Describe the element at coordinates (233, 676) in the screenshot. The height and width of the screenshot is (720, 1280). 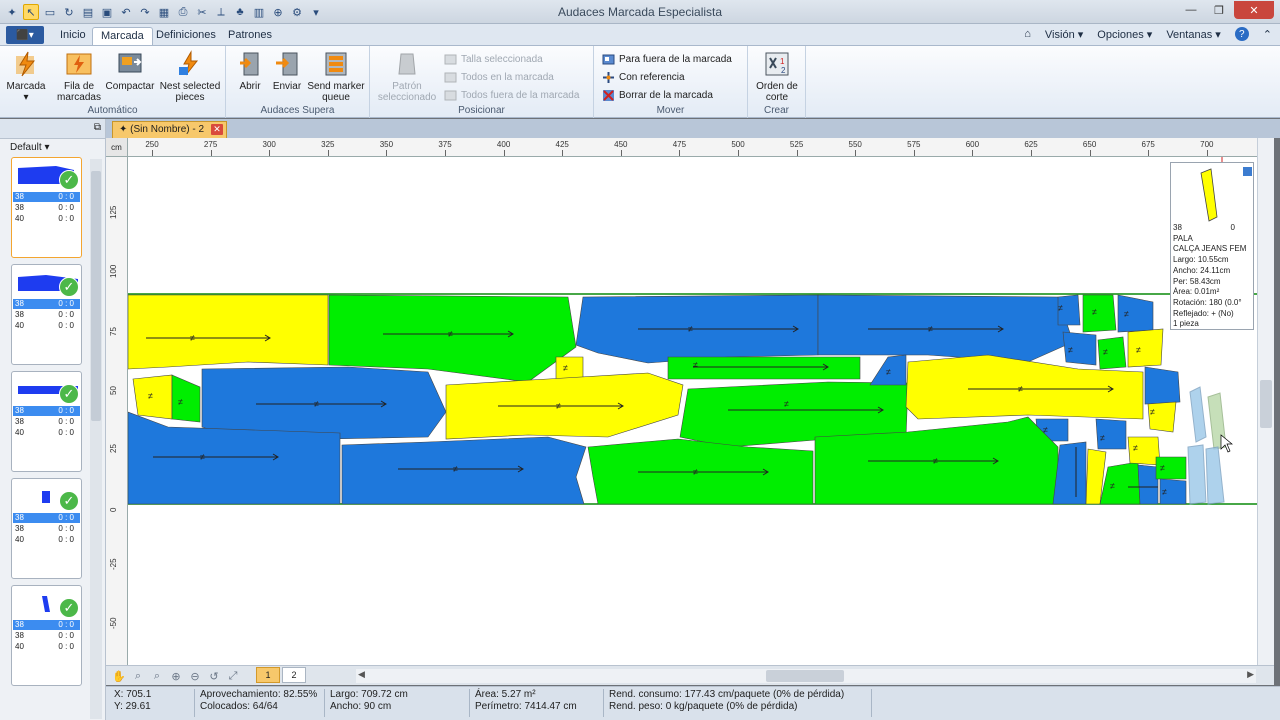
I see `zoom-fit-icon: ⤢` at that location.